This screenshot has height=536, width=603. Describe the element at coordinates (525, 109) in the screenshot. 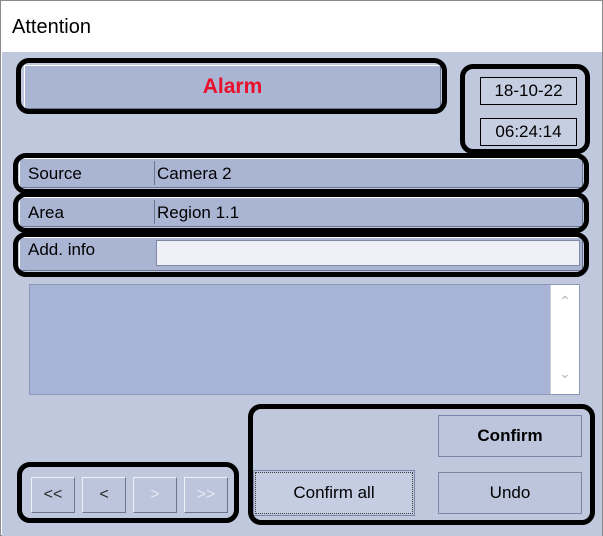

I see `datetime-highlight` at that location.